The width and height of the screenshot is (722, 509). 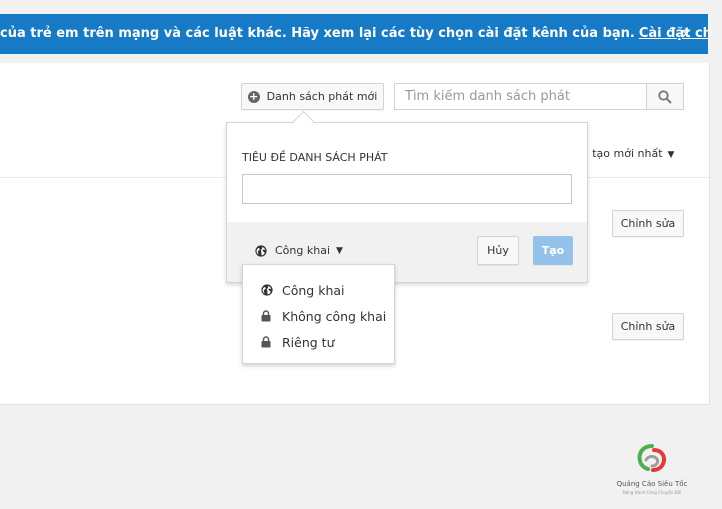 I want to click on privacy-option-label: Công khai, so click(x=313, y=290).